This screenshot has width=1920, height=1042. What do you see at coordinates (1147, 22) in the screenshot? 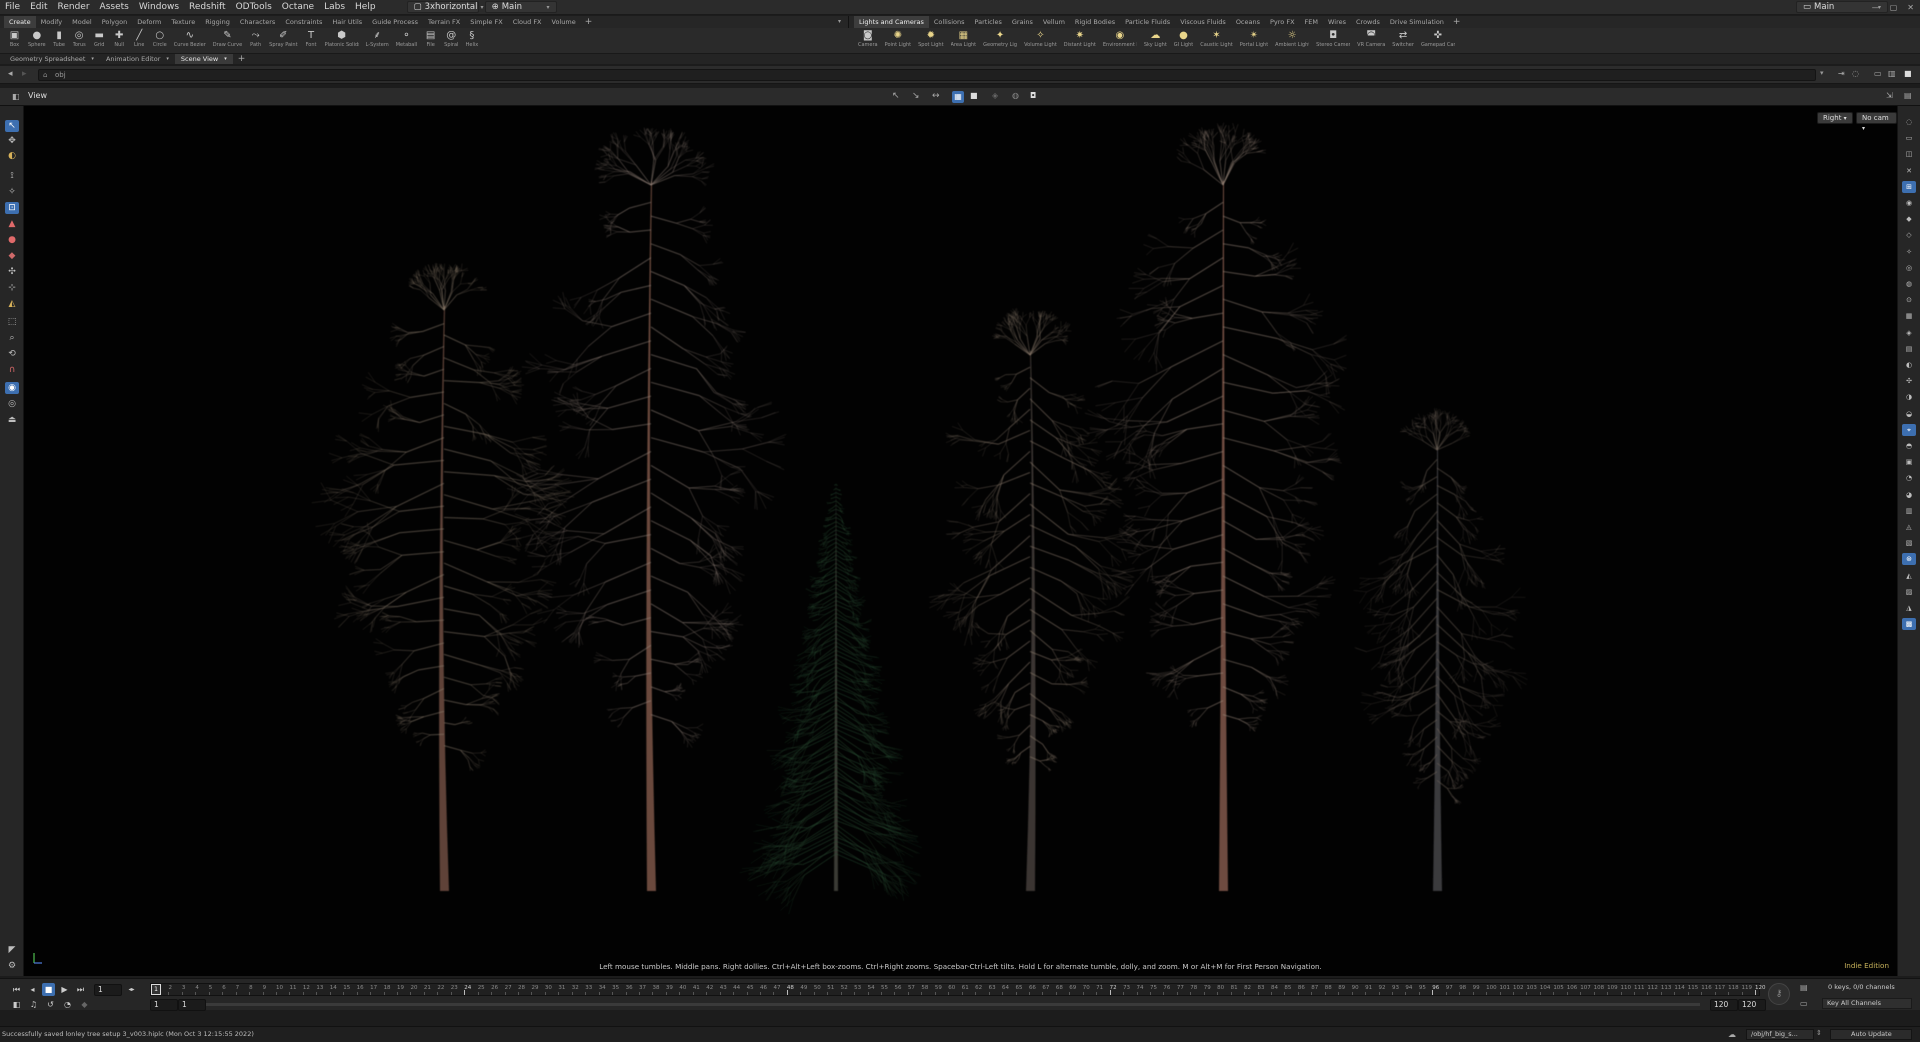
I see `shelf-tab-particle-fluids: Particle Fluids` at bounding box center [1147, 22].